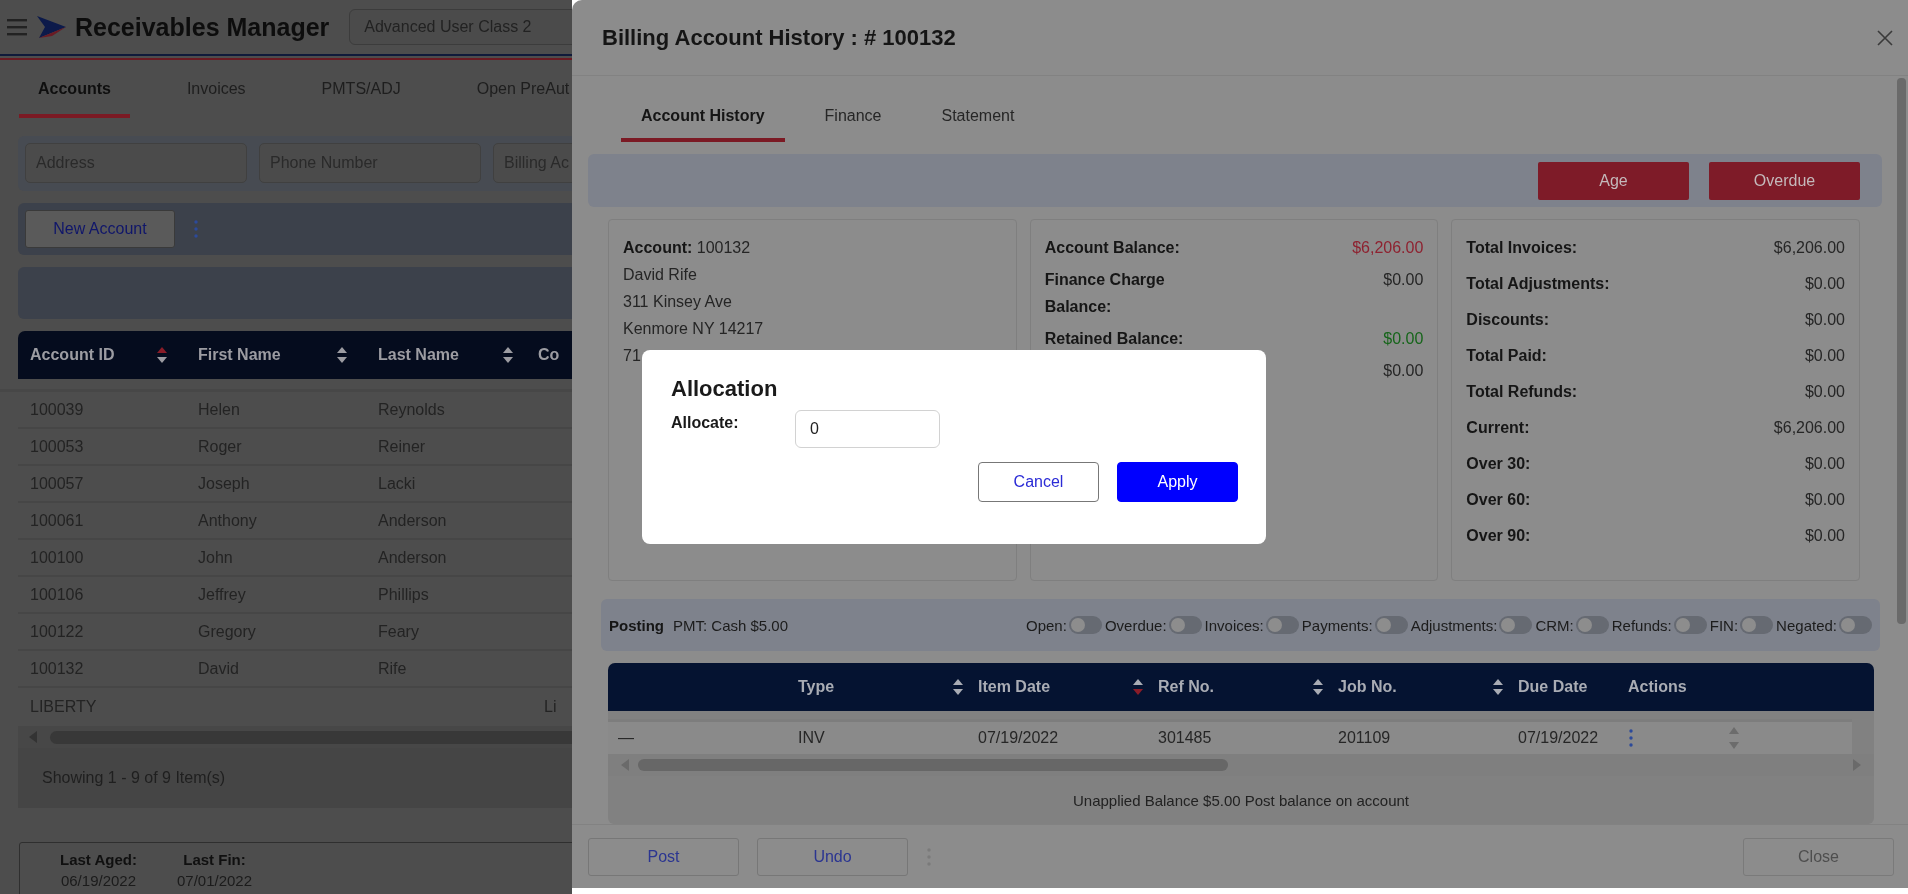 The width and height of the screenshot is (1908, 894). Describe the element at coordinates (1522, 392) in the screenshot. I see `total-label: Total Refunds:` at that location.